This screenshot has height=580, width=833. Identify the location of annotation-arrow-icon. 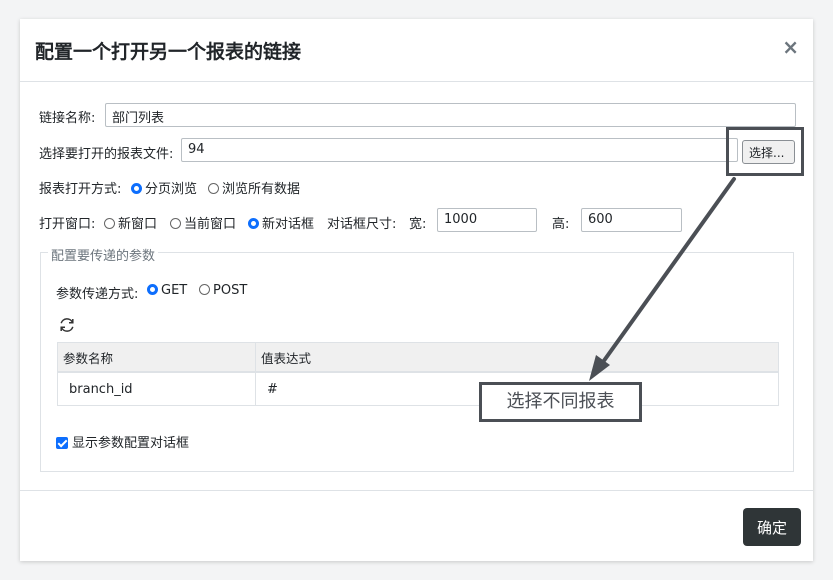
(662, 279).